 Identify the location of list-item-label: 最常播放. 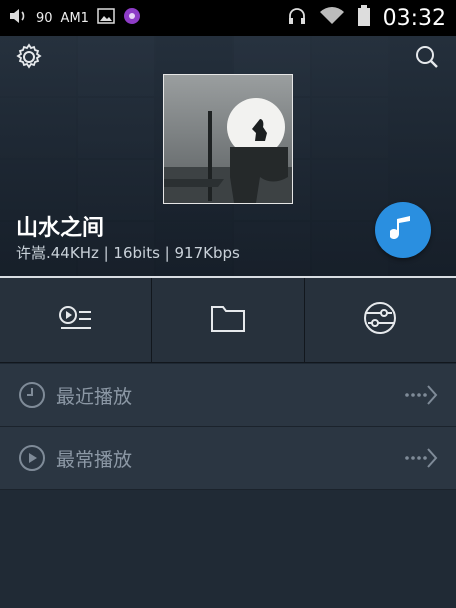
(94, 459).